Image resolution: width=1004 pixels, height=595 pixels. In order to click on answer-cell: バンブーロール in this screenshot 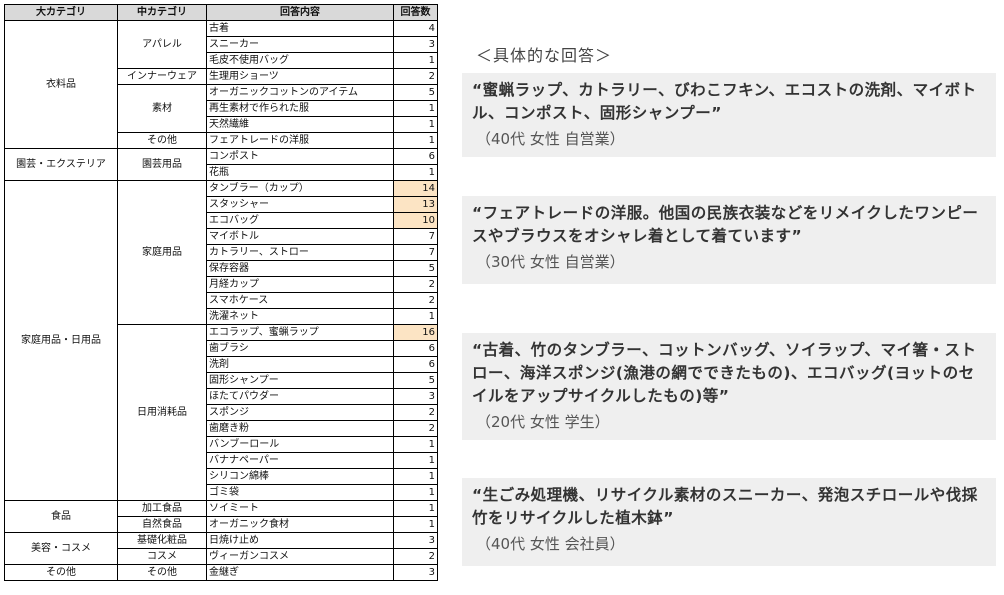, I will do `click(300, 444)`.